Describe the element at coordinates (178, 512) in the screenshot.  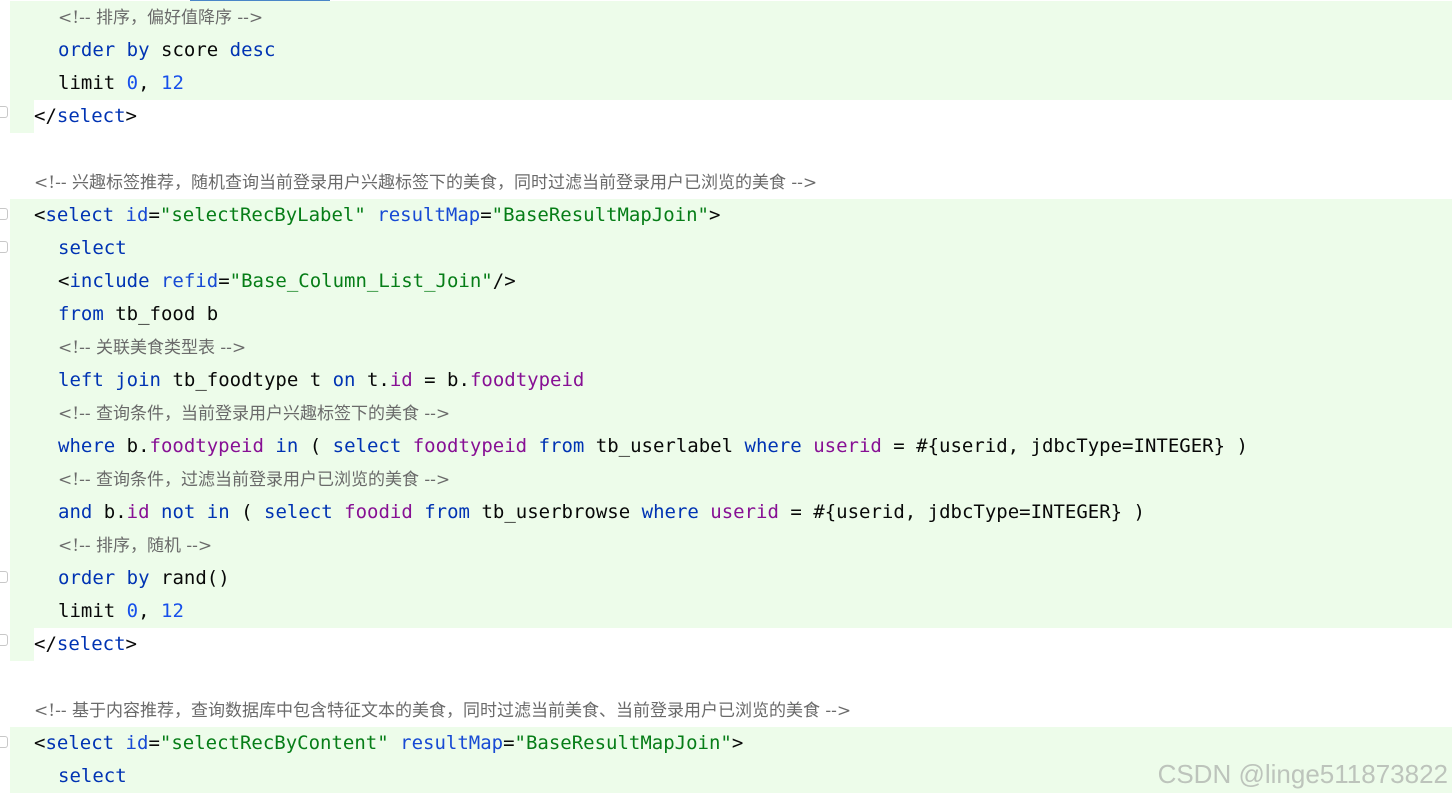
I see `sql-keyword: not` at that location.